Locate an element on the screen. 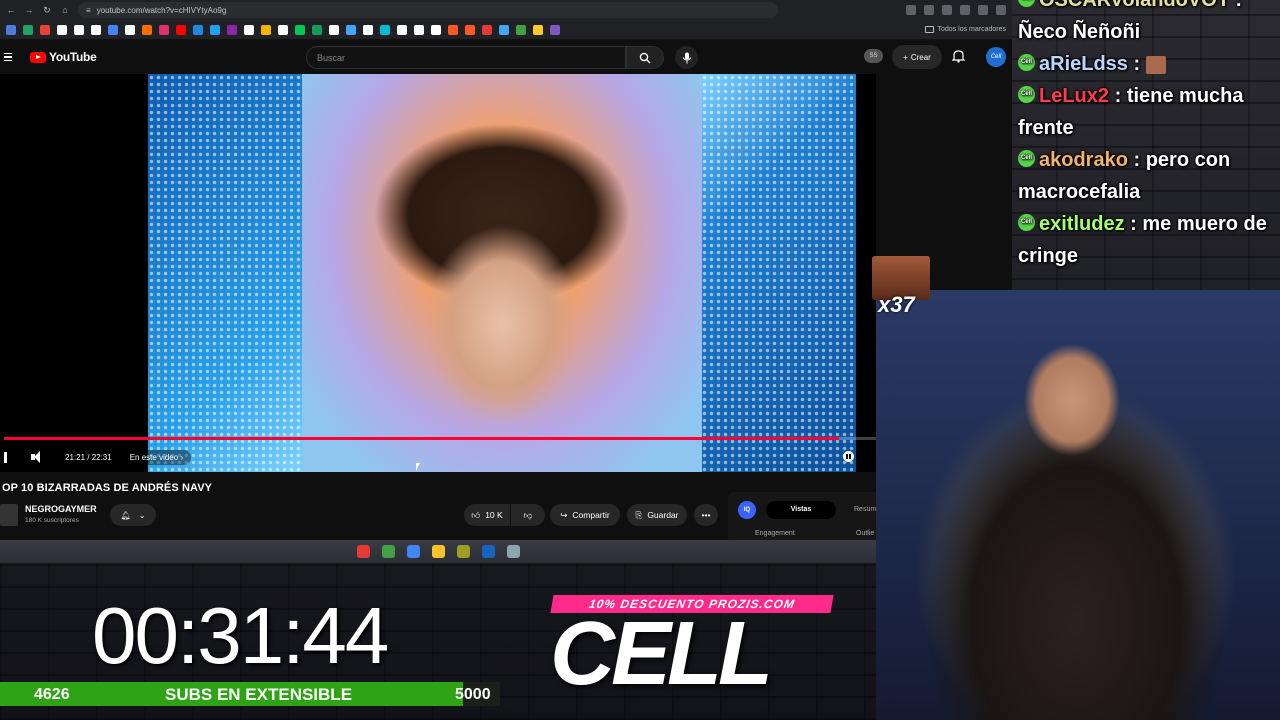  more-actions-button: ••• is located at coordinates (706, 515).